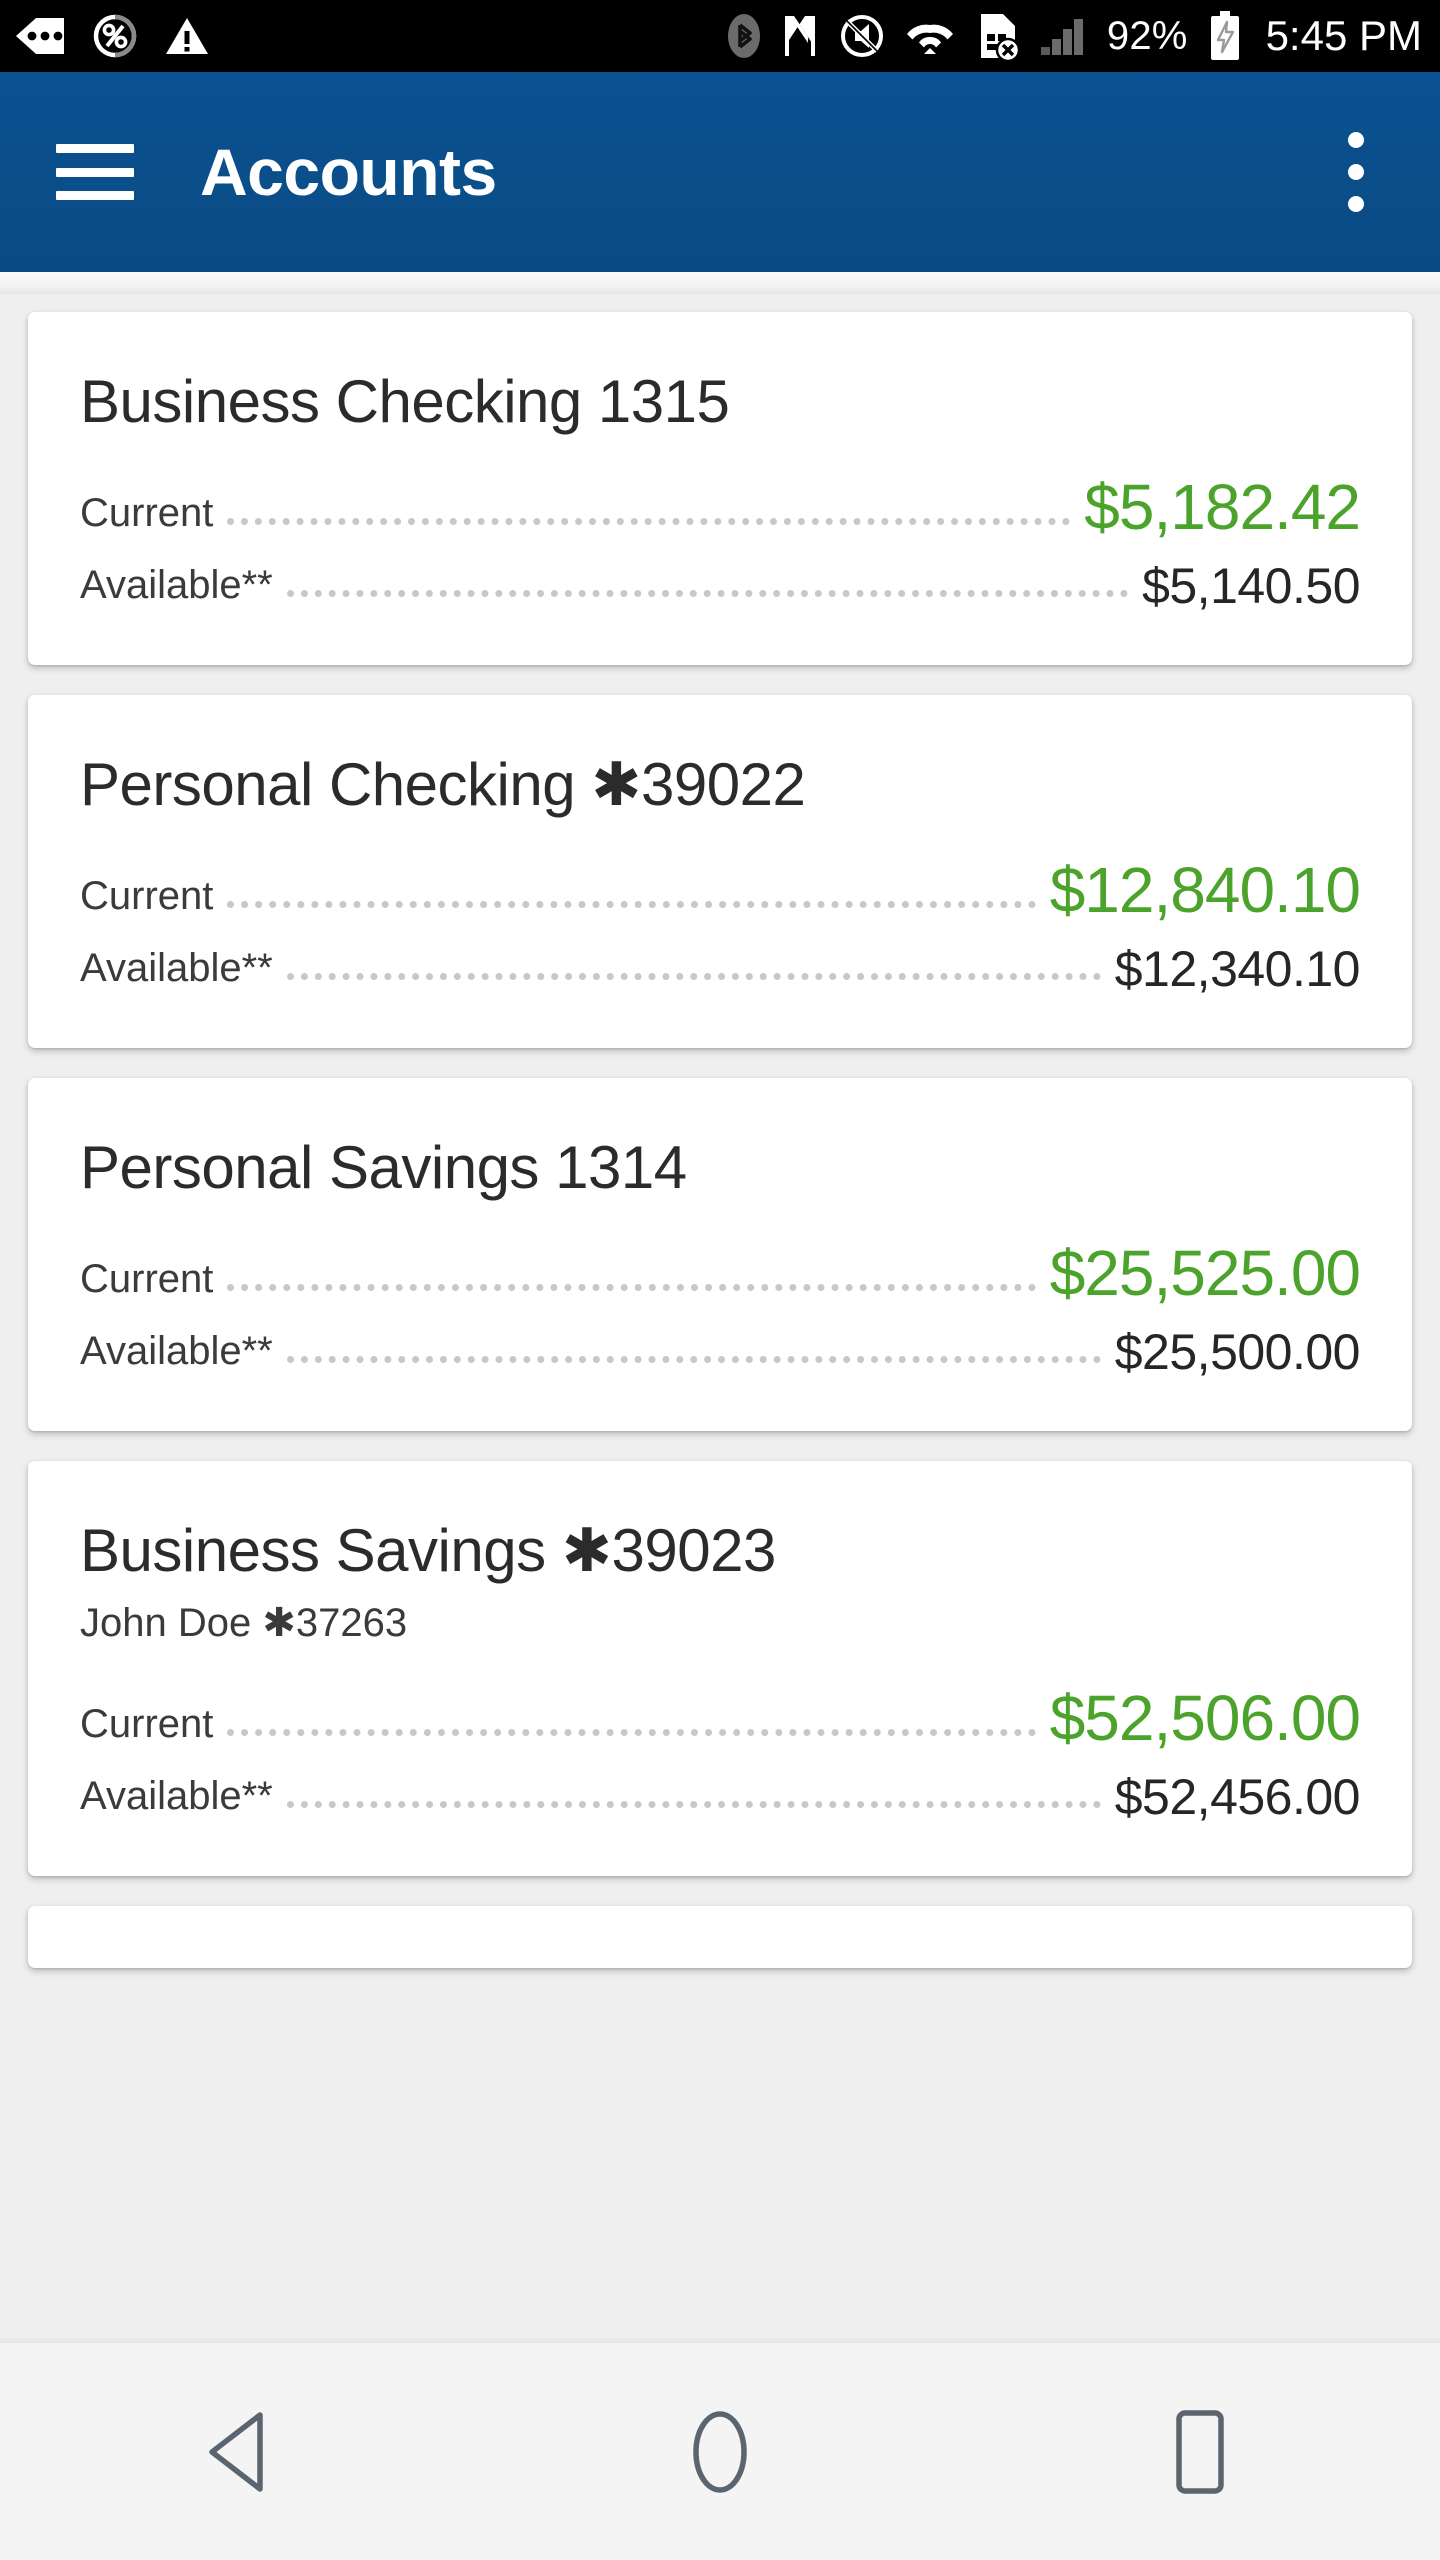  Describe the element at coordinates (720, 172) in the screenshot. I see `app-bar: Accounts` at that location.